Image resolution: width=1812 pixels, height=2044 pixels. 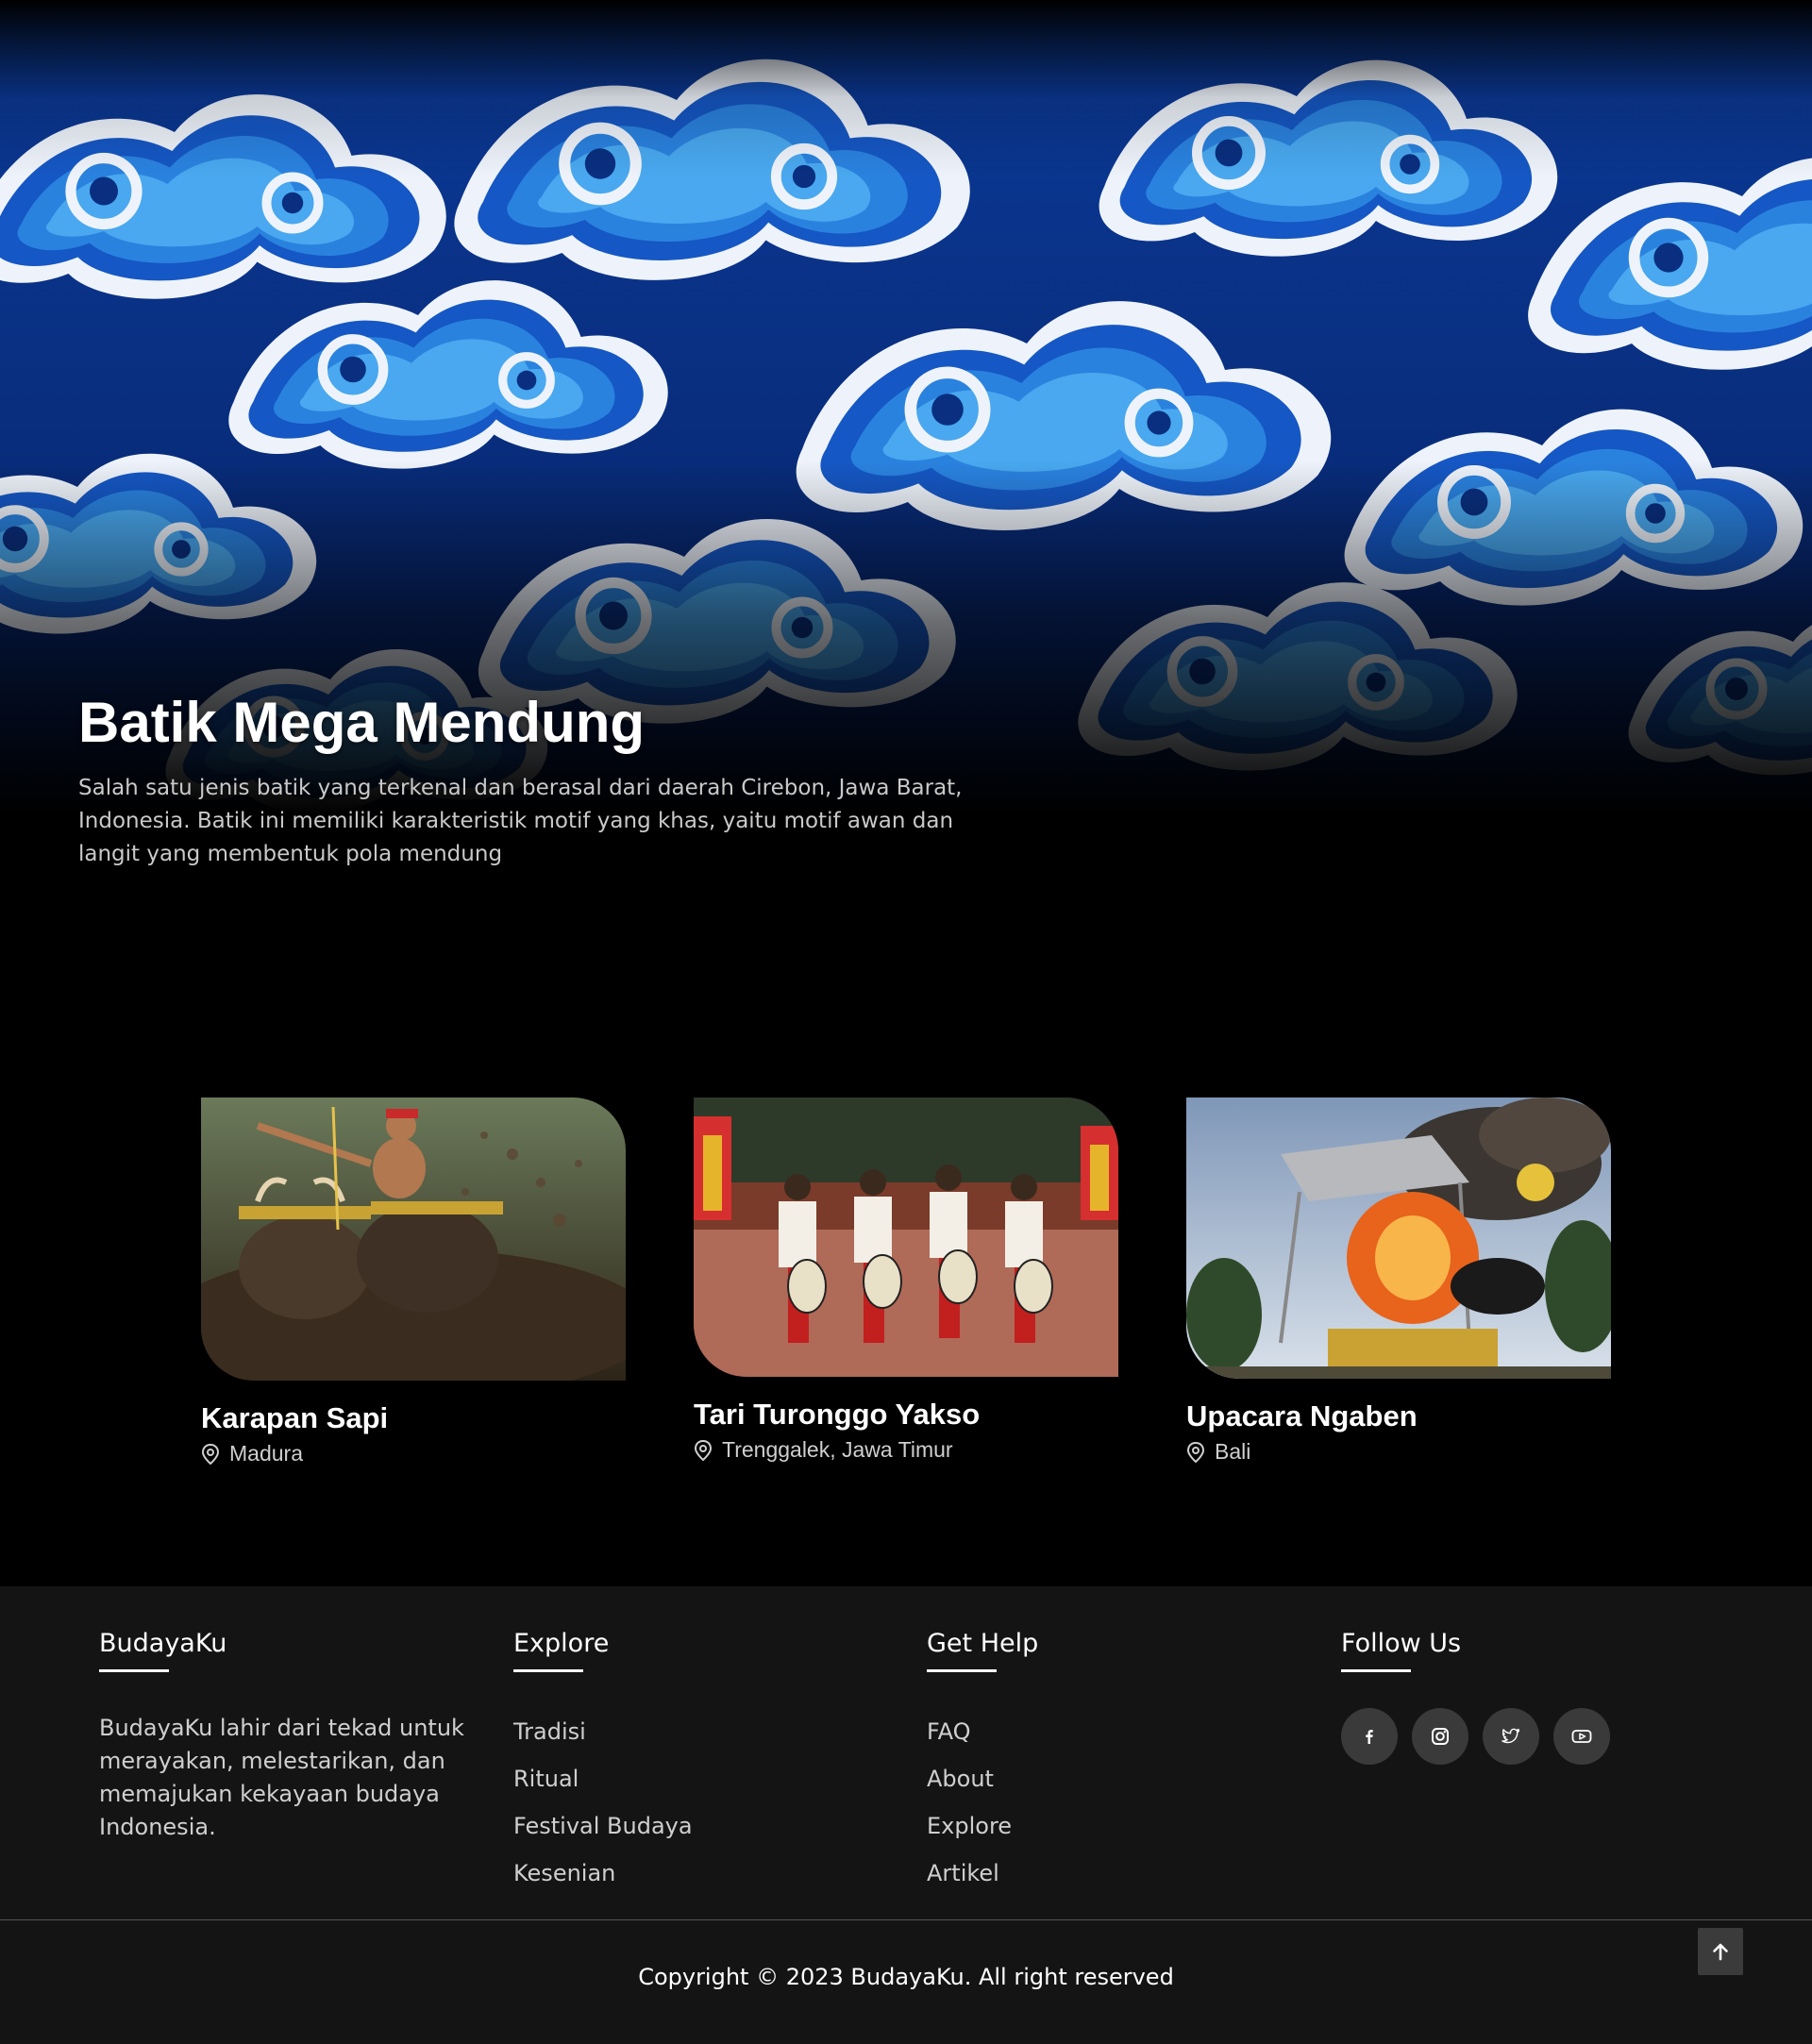 What do you see at coordinates (906, 1919) in the screenshot?
I see `footer-divider` at bounding box center [906, 1919].